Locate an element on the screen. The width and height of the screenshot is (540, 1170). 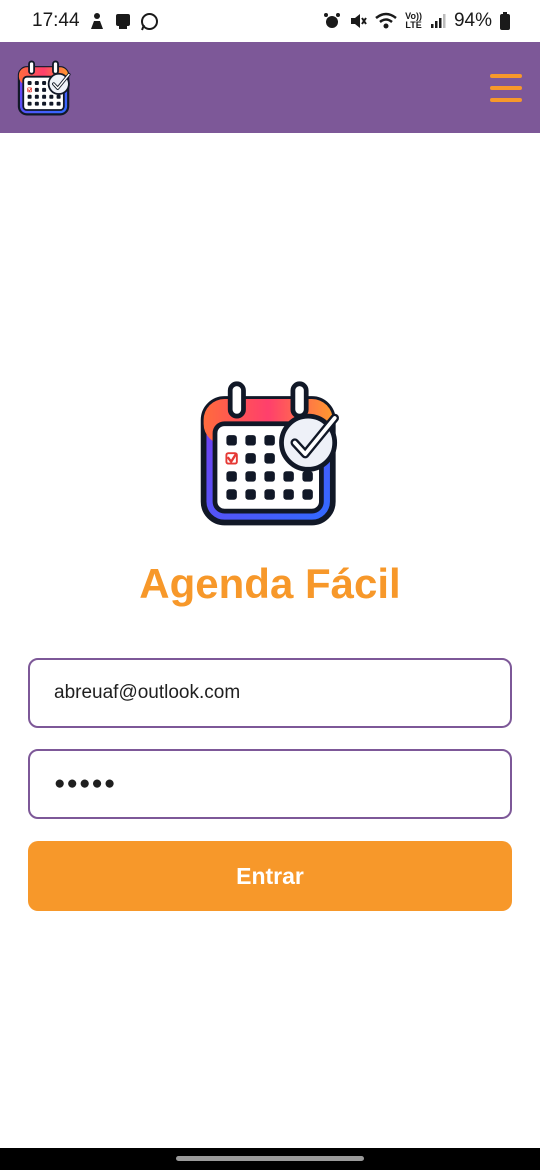
app-bar is located at coordinates (270, 87).